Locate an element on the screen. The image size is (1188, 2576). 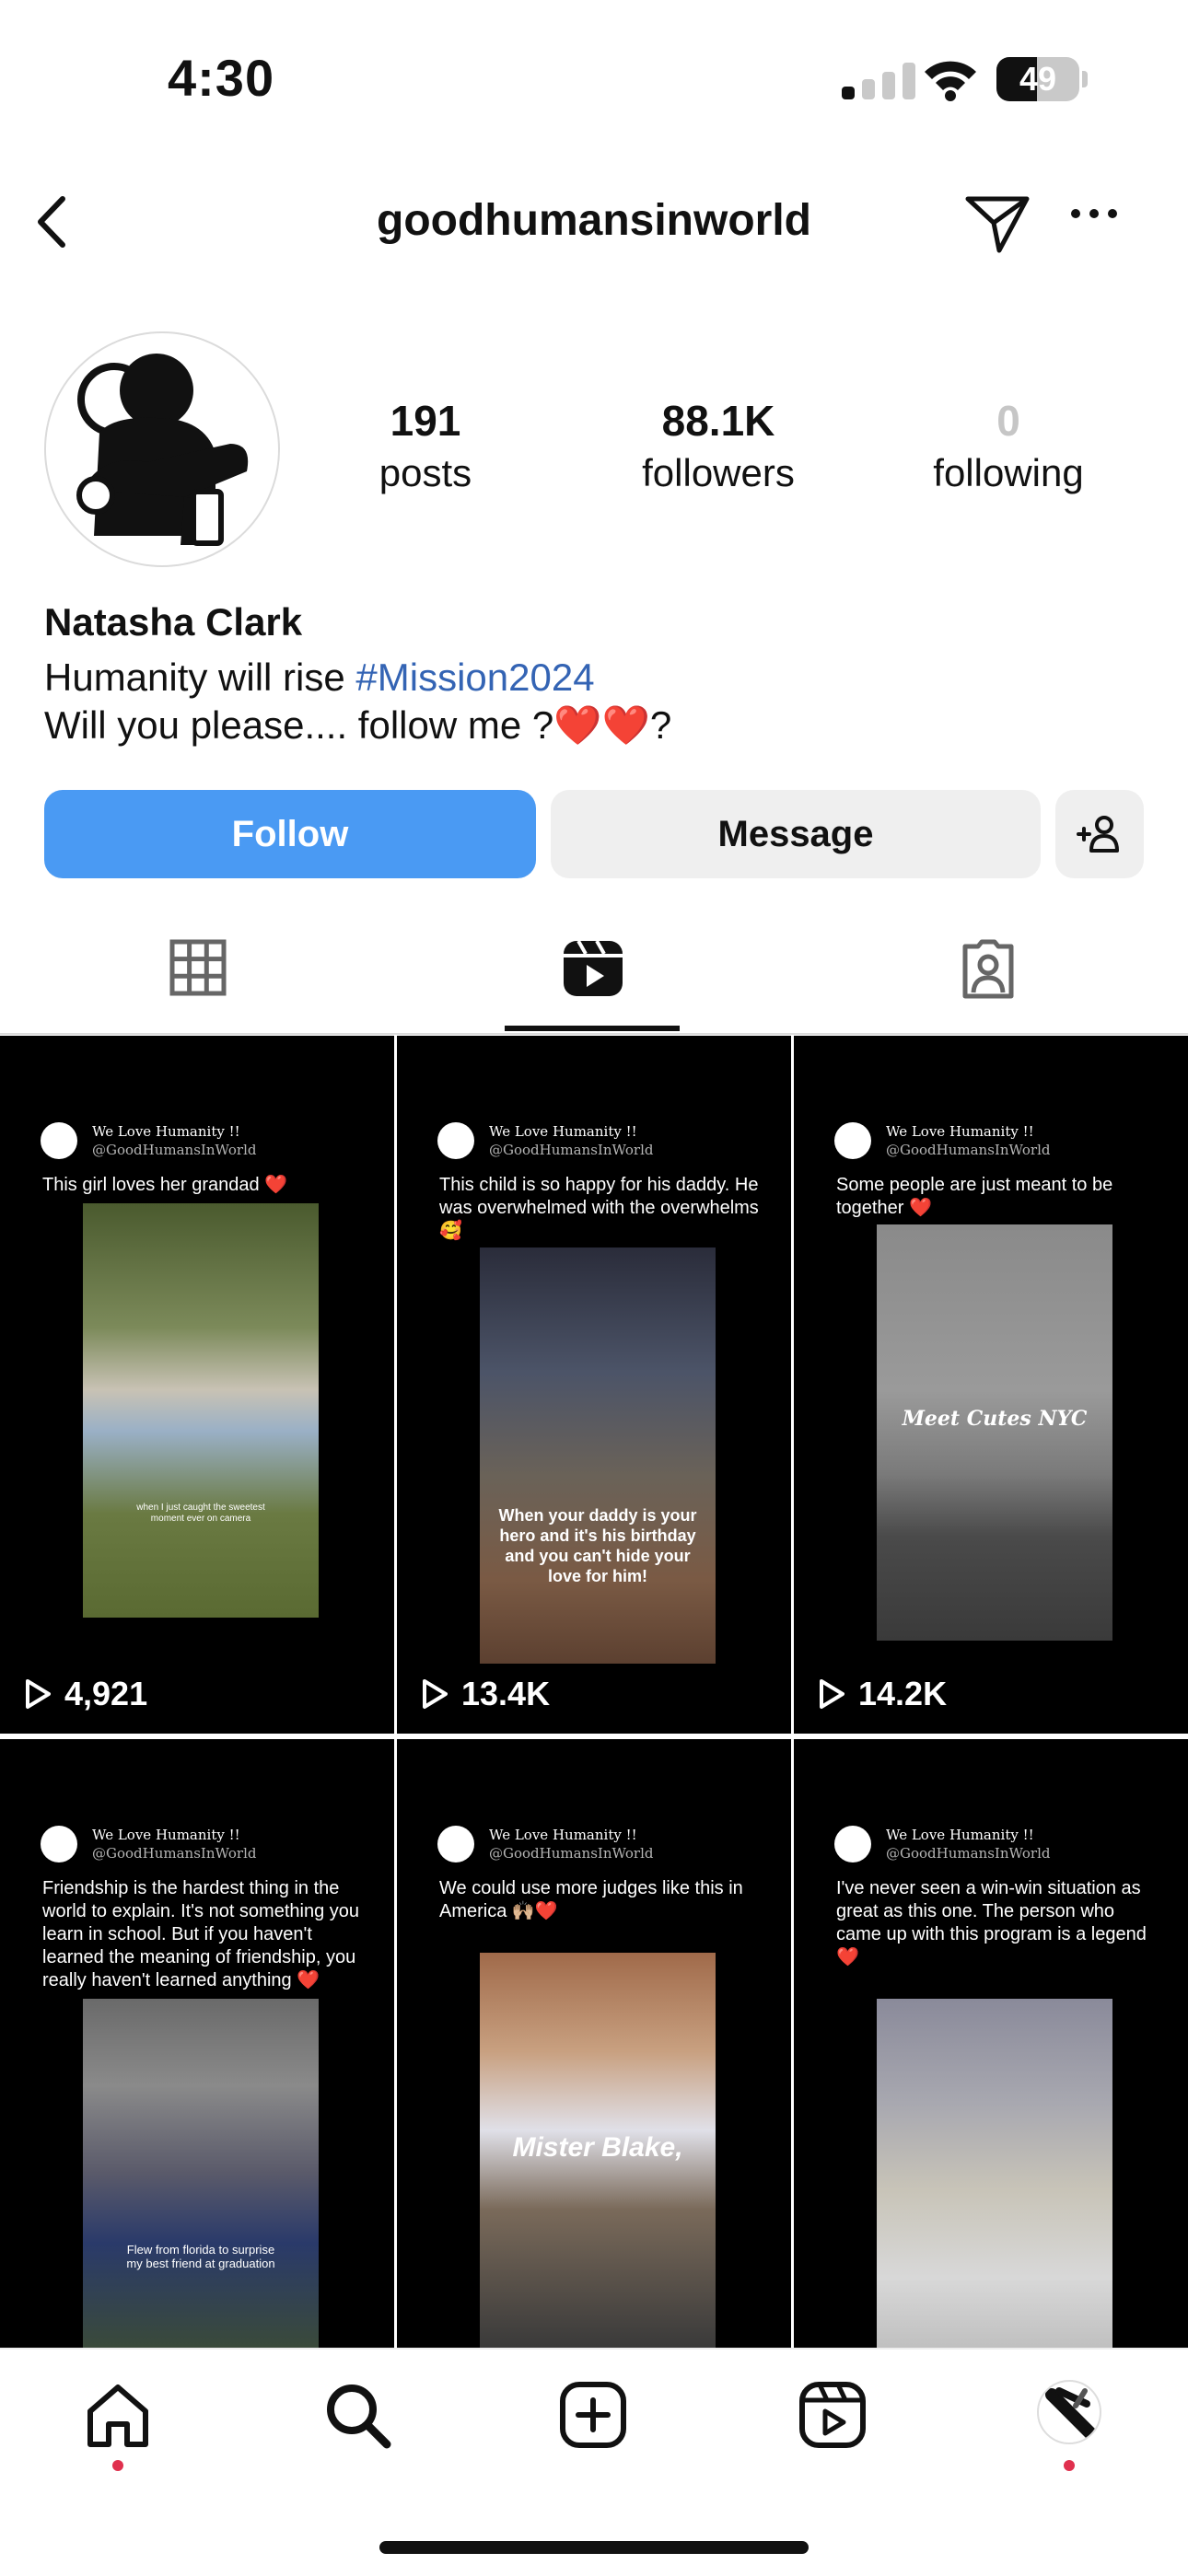
heart-emojis: ❤️❤️ is located at coordinates (601, 725).